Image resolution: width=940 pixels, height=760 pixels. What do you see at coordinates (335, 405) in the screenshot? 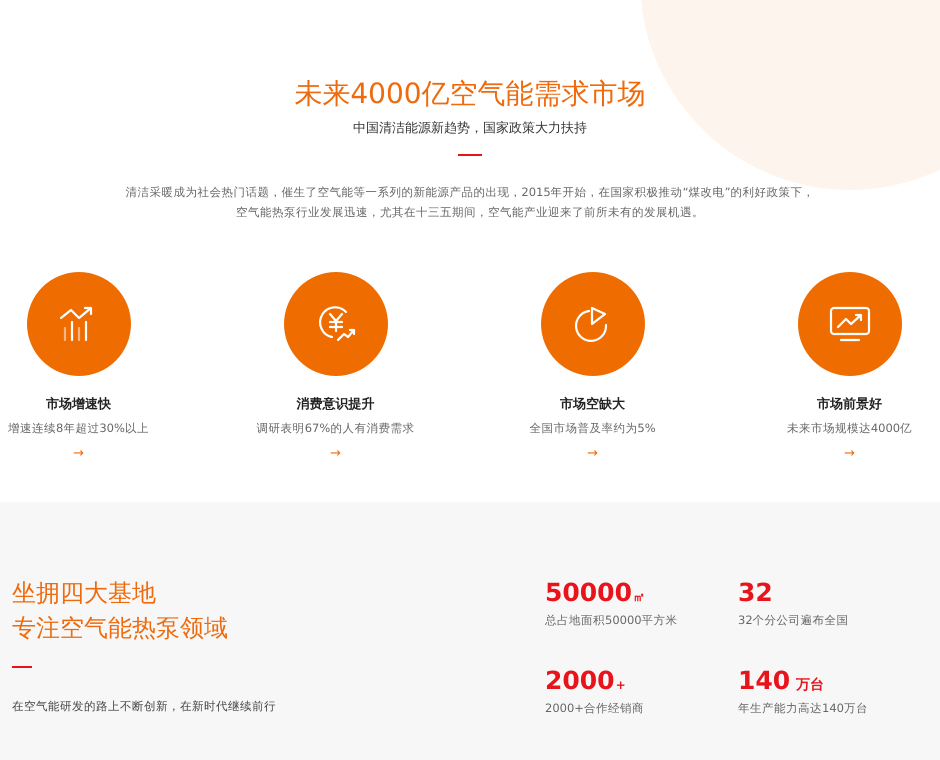
I see `feature-title: 消费意识提升` at bounding box center [335, 405].